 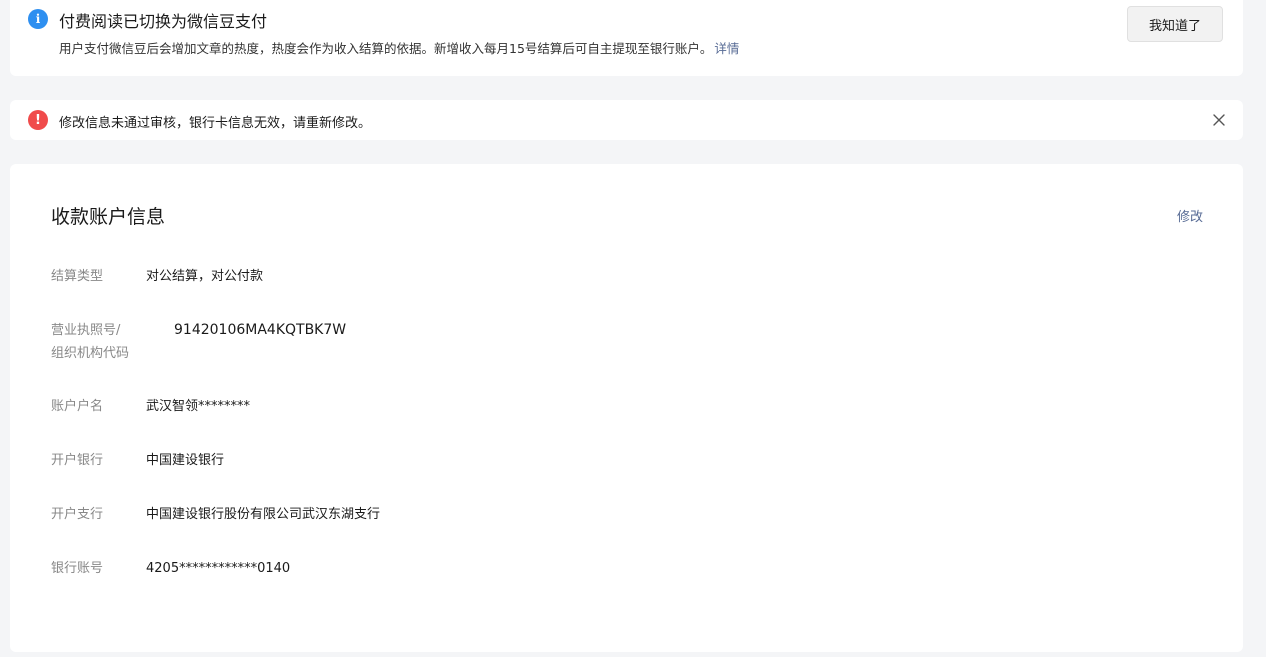 I want to click on details-link: 详情, so click(x=726, y=48).